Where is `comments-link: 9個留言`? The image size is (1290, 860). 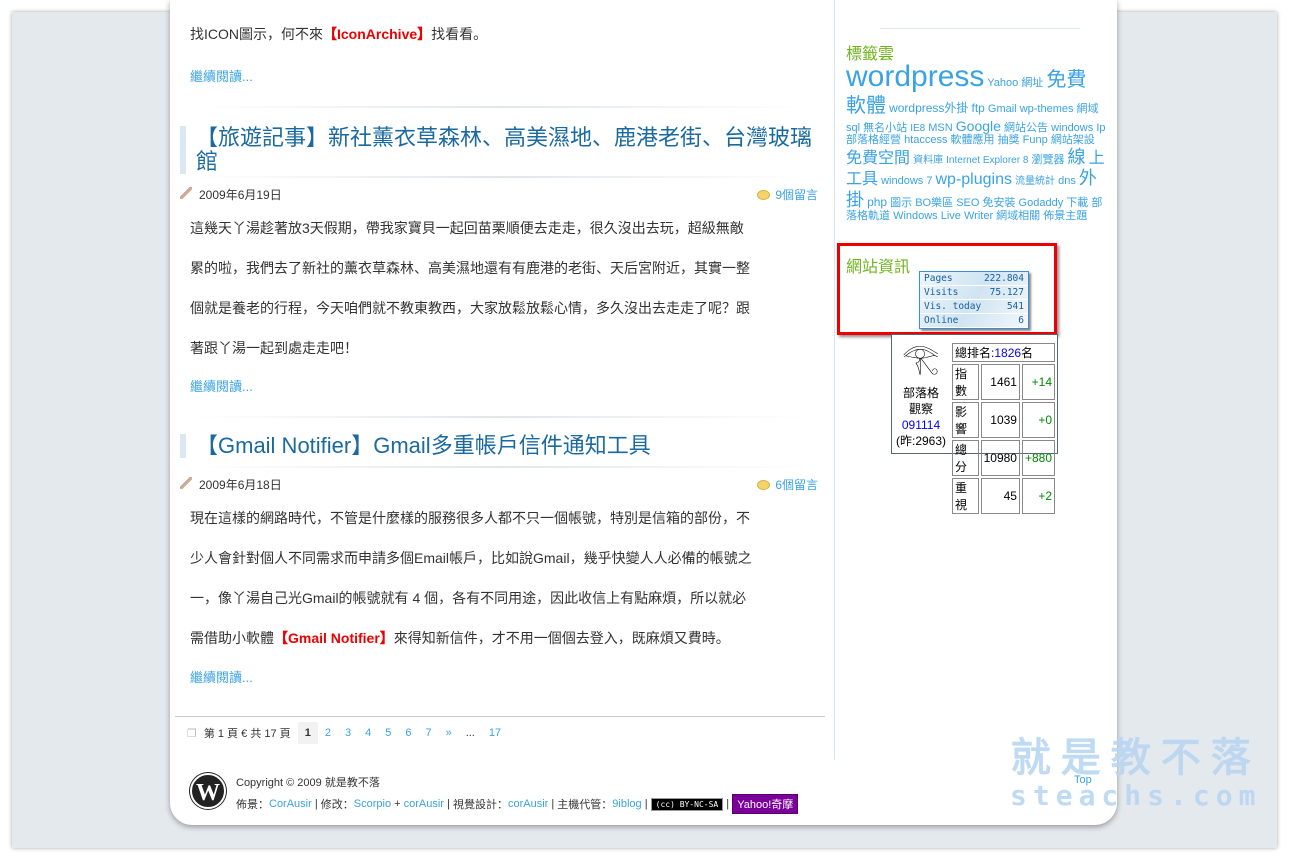
comments-link: 9個留言 is located at coordinates (796, 195).